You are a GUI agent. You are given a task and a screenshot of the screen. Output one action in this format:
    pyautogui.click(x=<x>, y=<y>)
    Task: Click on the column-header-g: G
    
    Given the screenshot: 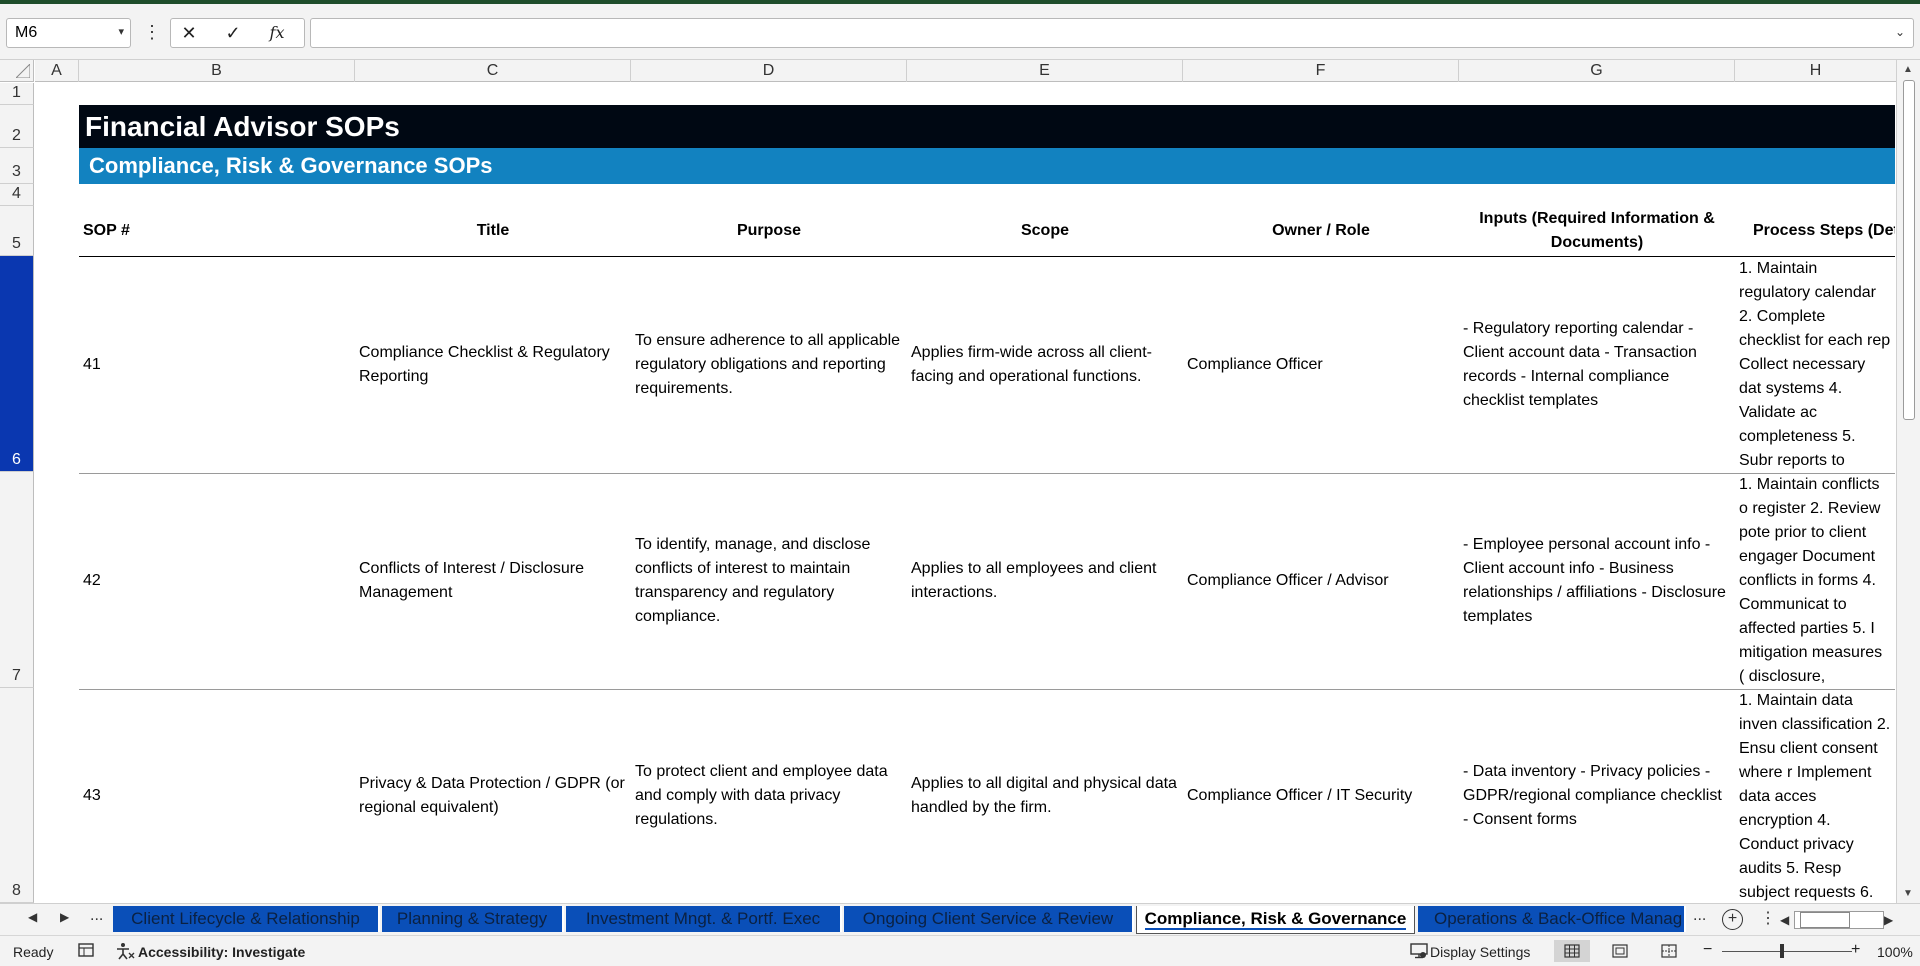 What is the action you would take?
    pyautogui.click(x=1597, y=71)
    